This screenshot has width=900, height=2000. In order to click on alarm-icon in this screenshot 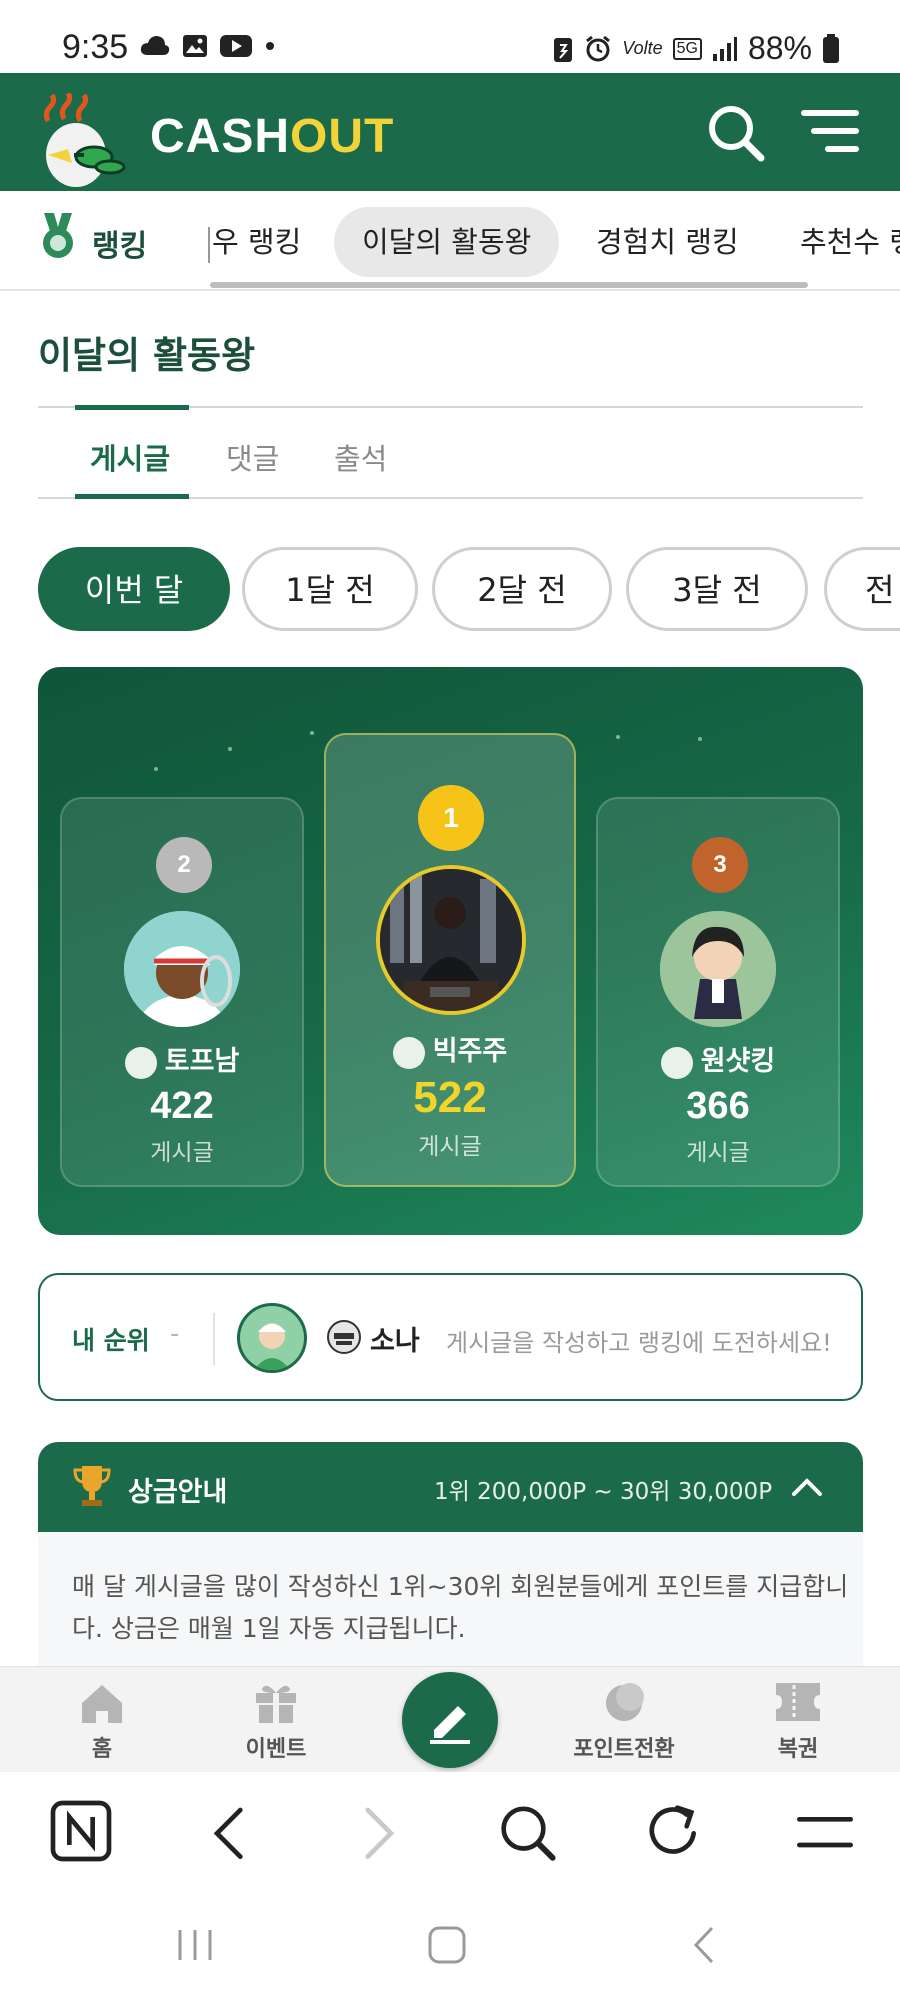, I will do `click(598, 48)`.